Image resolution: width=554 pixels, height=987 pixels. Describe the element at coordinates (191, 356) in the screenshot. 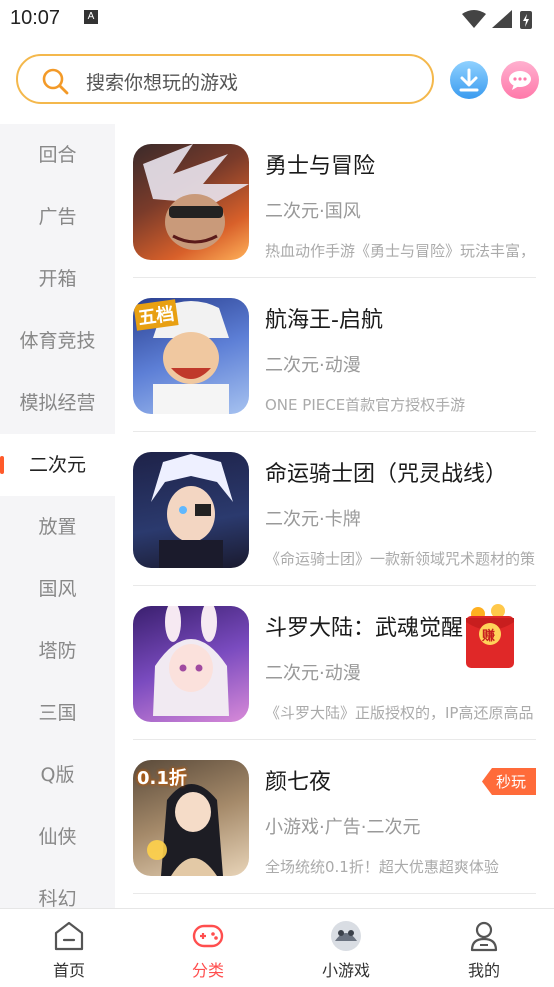

I see `game-thumbnail: 五档` at that location.